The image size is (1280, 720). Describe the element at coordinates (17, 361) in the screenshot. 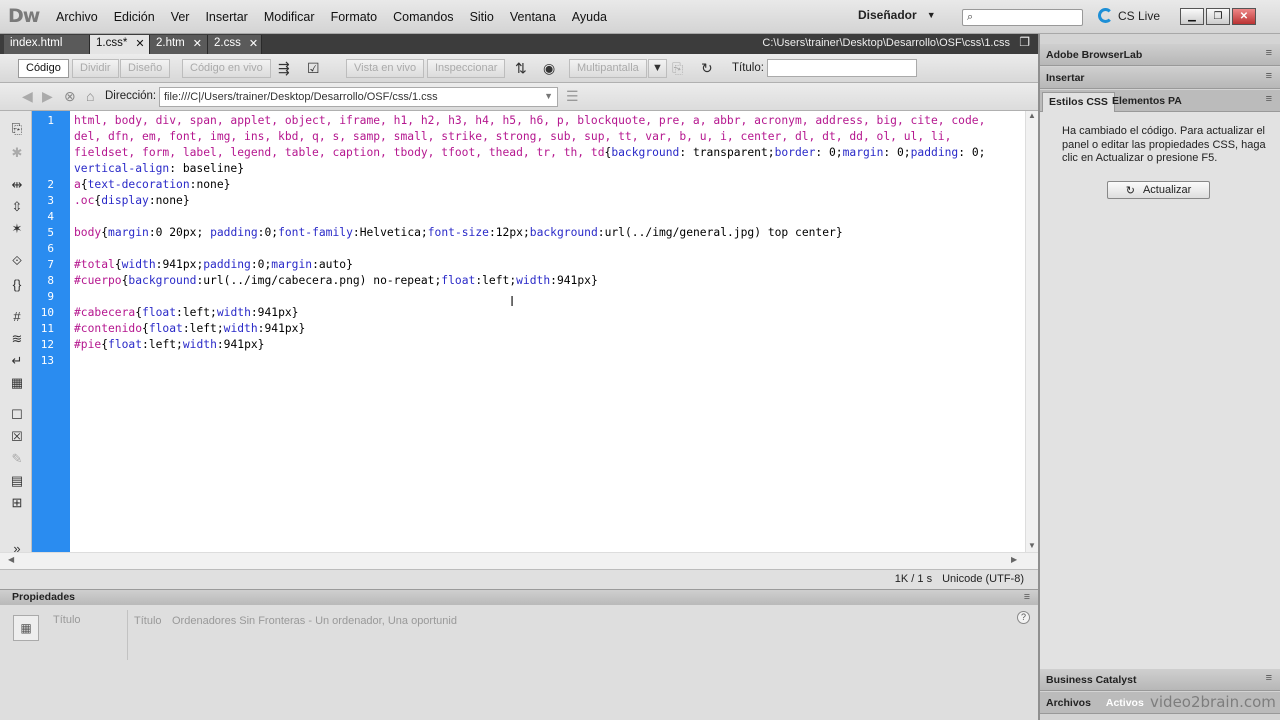

I see `word-wrap-icon: ↵` at that location.